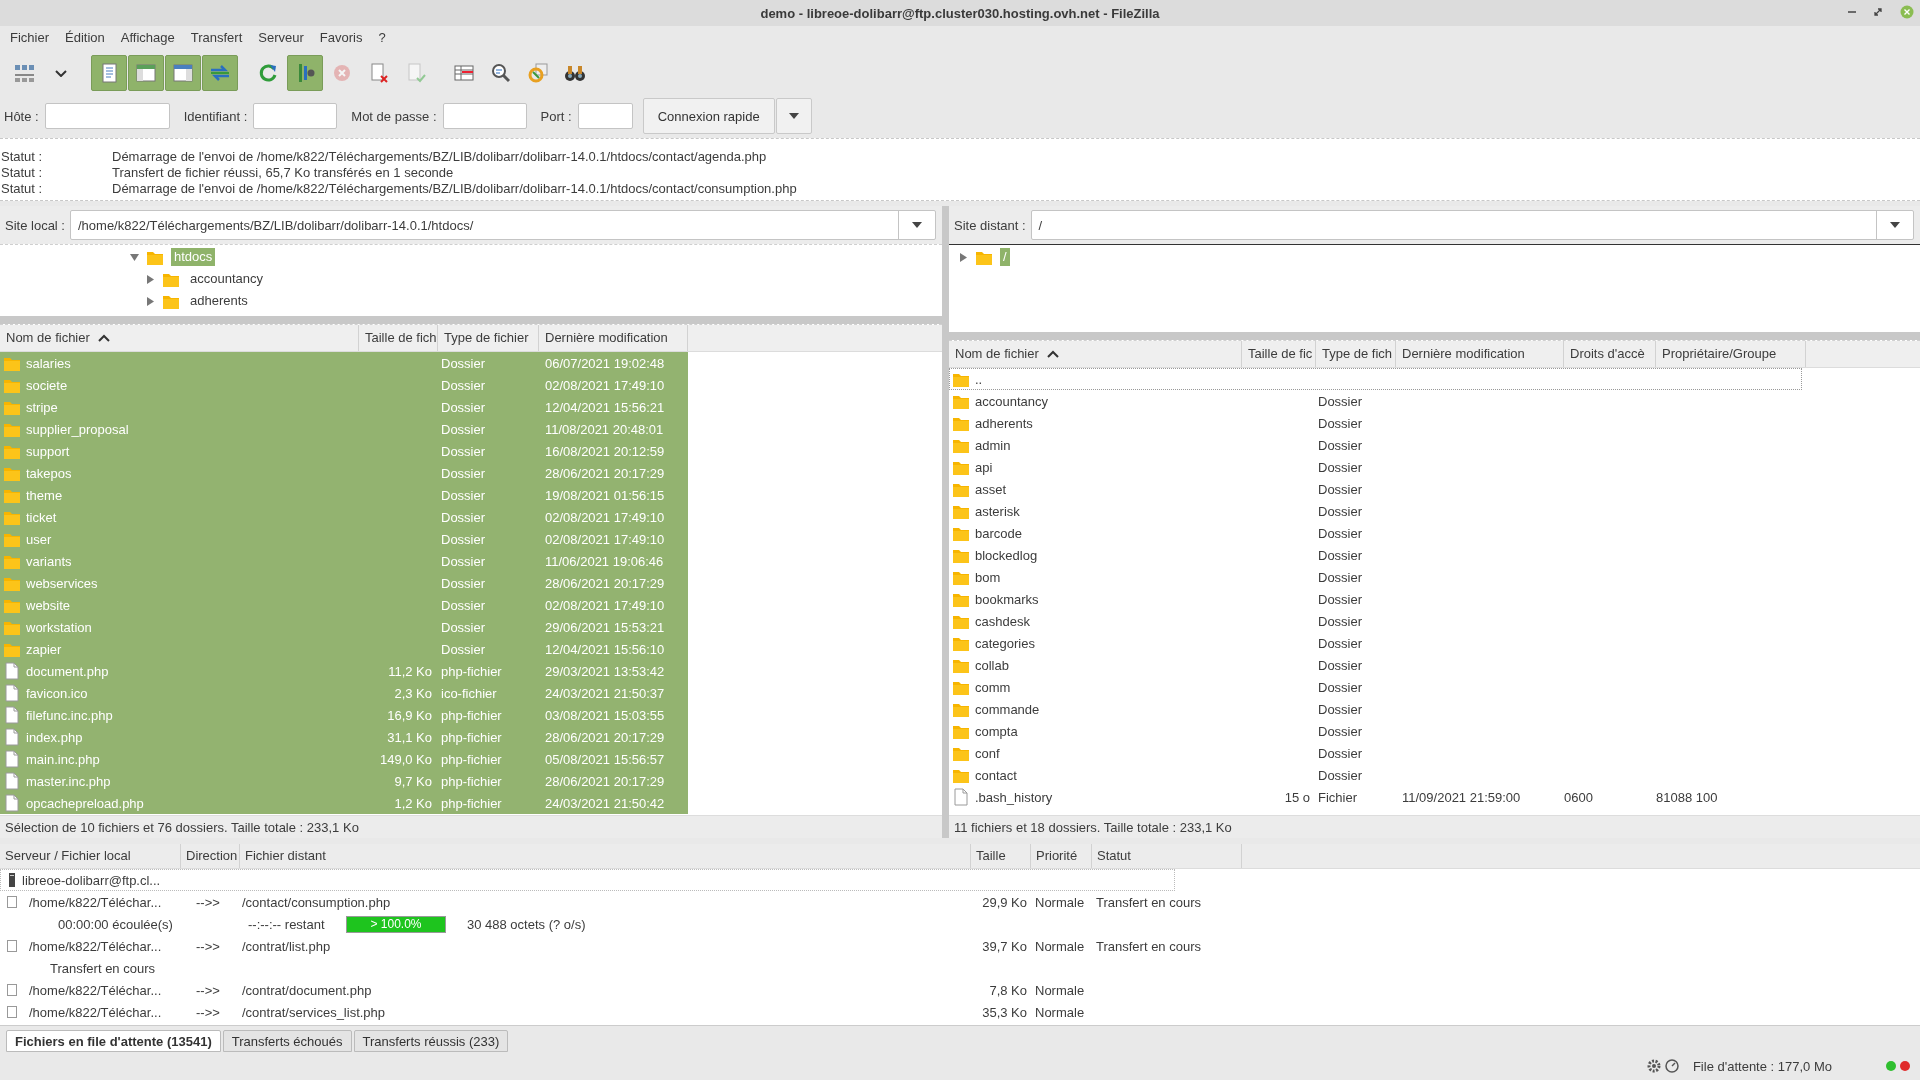 This screenshot has height=1080, width=1920. I want to click on sync-icon, so click(538, 73).